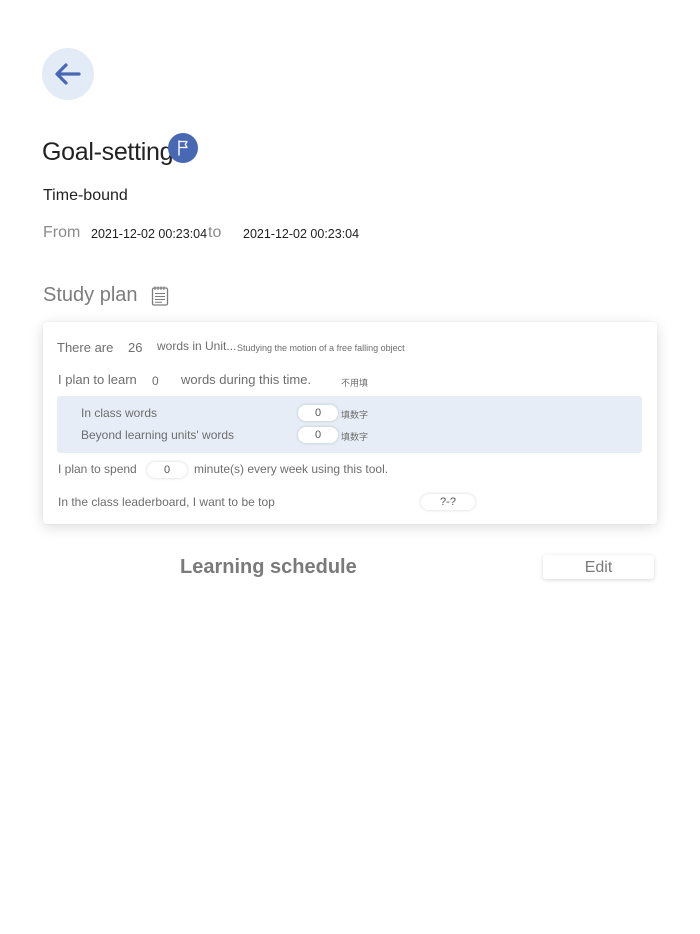 This screenshot has height=934, width=700. What do you see at coordinates (355, 437) in the screenshot?
I see `beyond-hint: 填数字` at bounding box center [355, 437].